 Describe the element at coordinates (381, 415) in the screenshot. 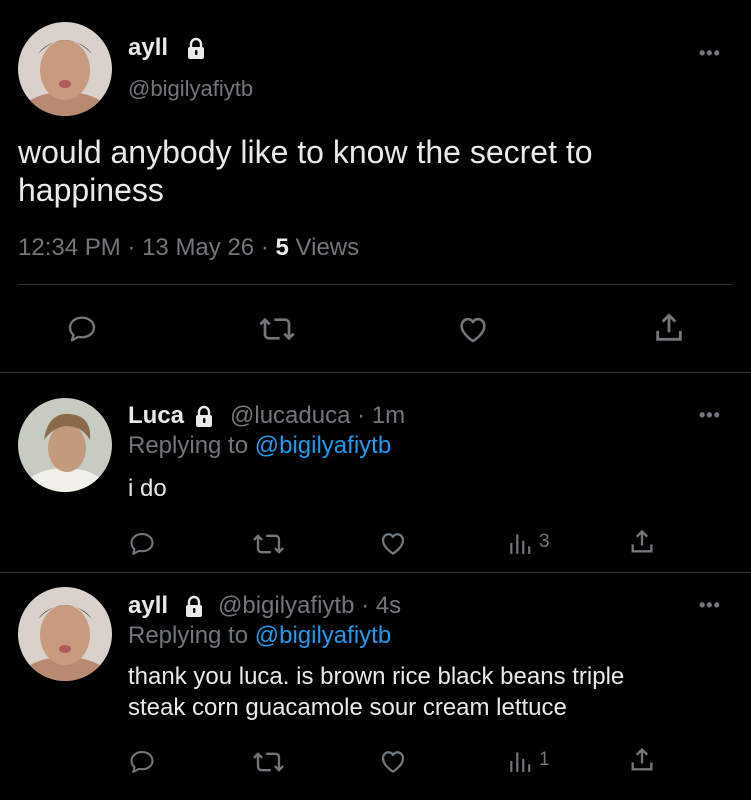

I see `timestamp: · 1m` at that location.